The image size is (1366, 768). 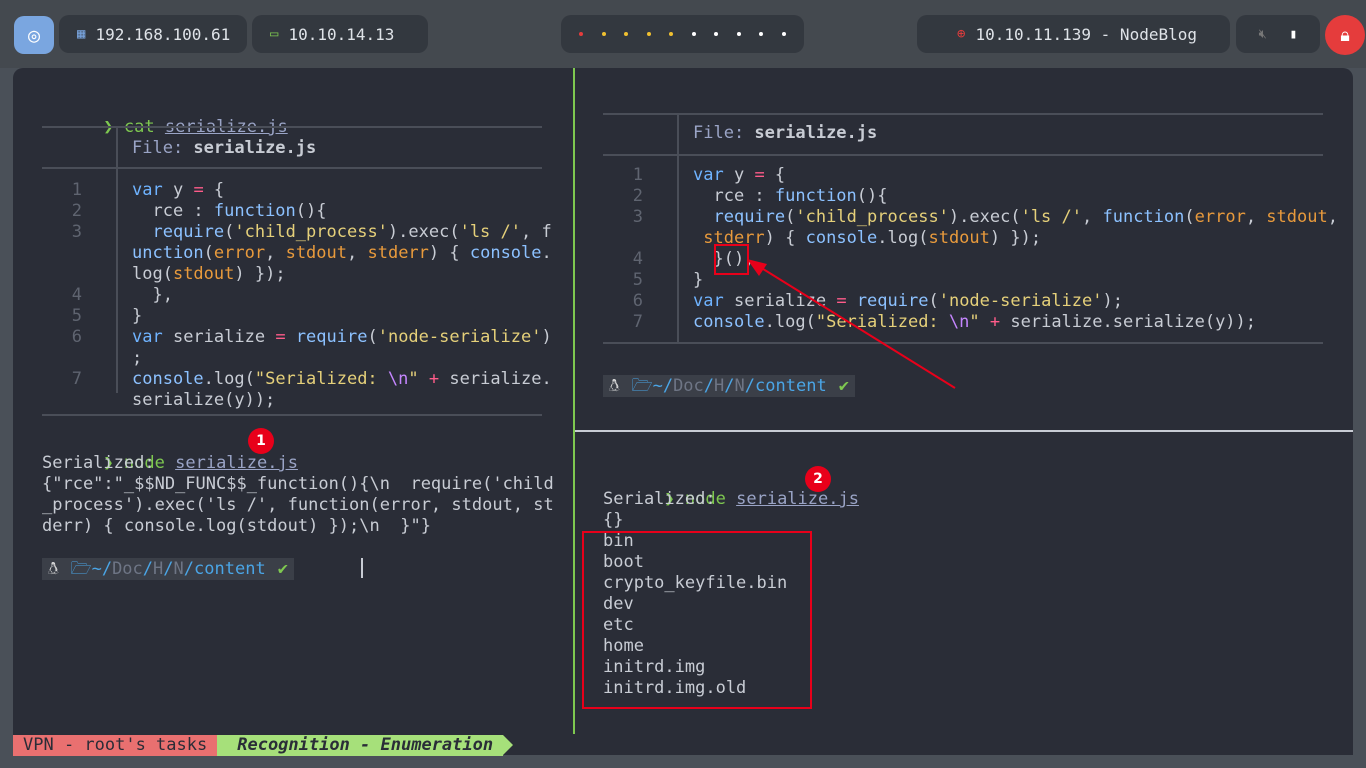 What do you see at coordinates (1086, 34) in the screenshot?
I see `target-text: 10.10.11.139 - NodeBlog` at bounding box center [1086, 34].